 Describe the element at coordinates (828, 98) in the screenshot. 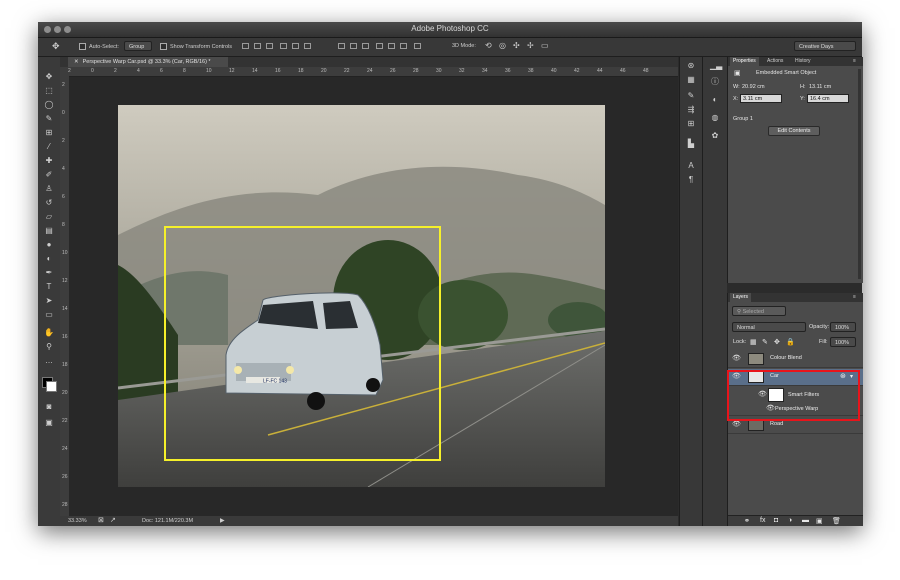

I see `y-field: 16.4 cm` at that location.